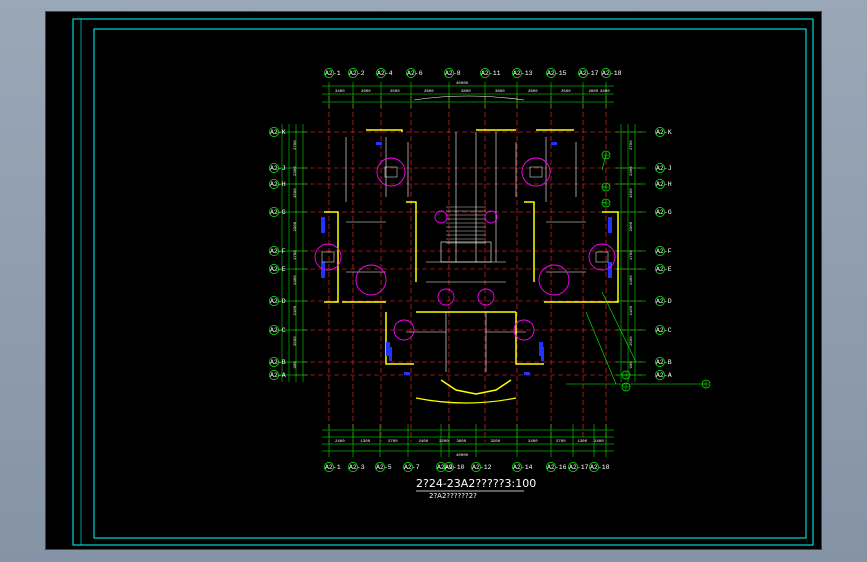  I want to click on dim-text-bottom: 1300, so click(366, 442).